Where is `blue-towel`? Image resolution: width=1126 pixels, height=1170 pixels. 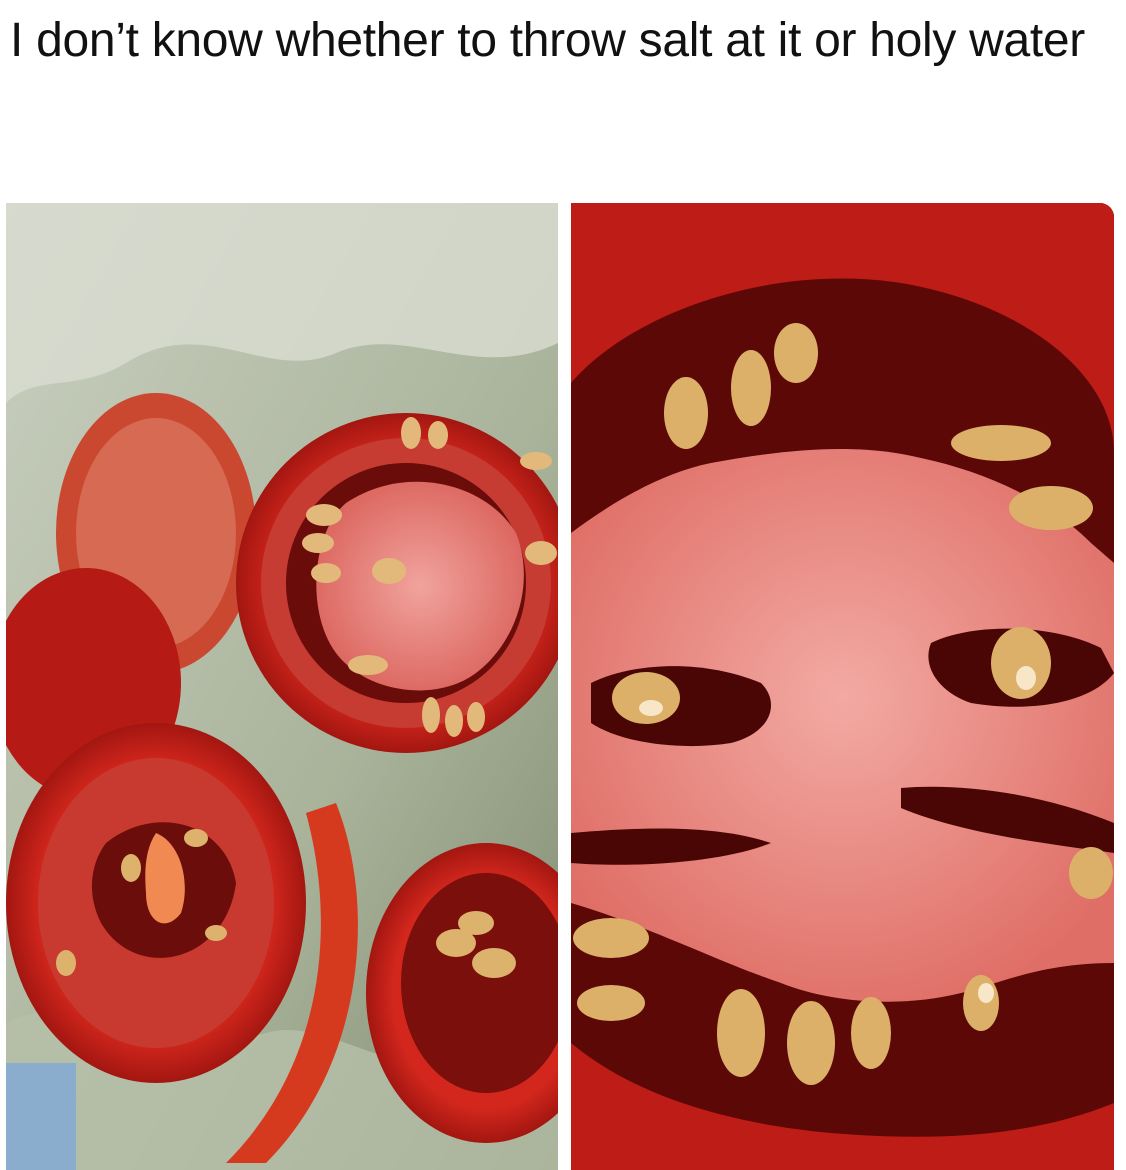 blue-towel is located at coordinates (41, 1116).